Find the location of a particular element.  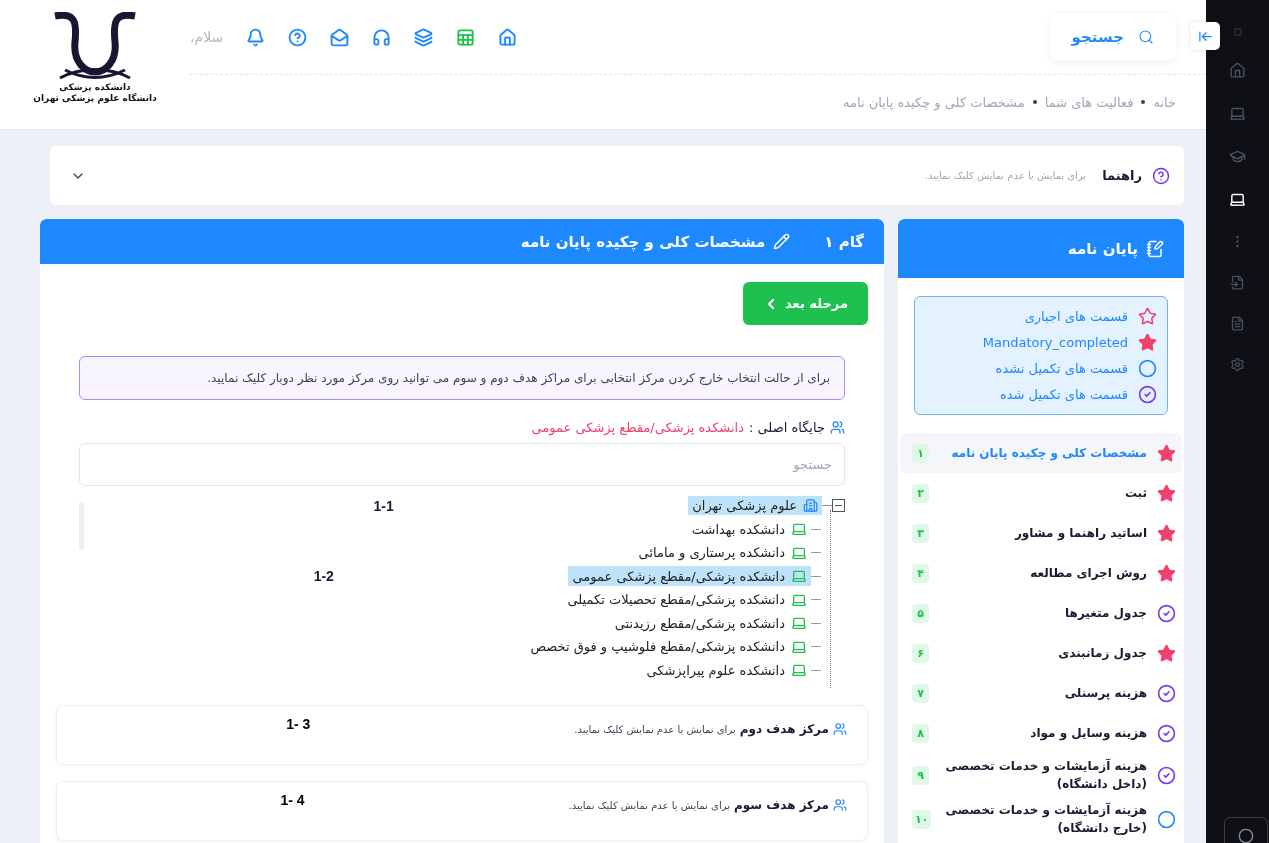

table-icon is located at coordinates (466, 37).